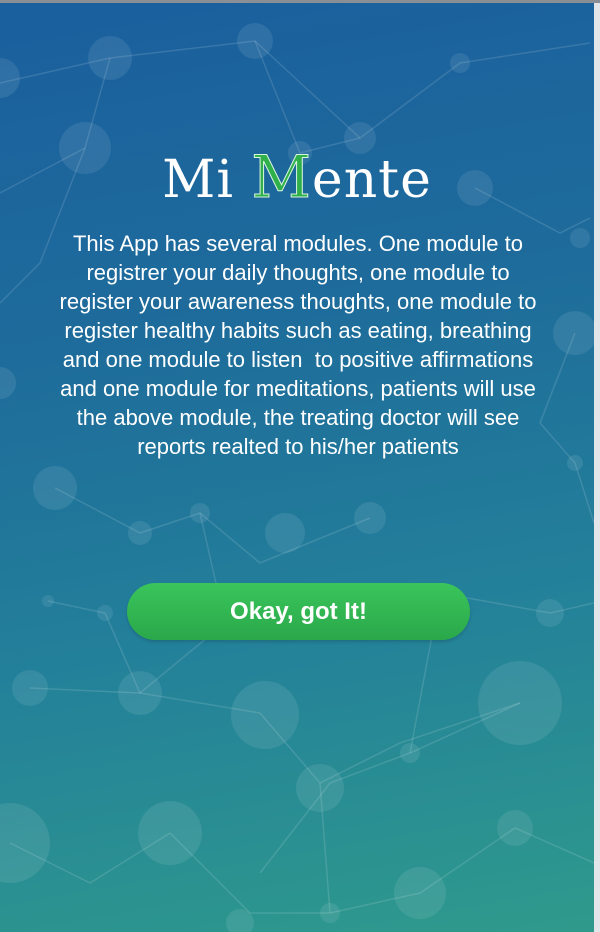 This screenshot has height=932, width=600. I want to click on okay-got-it-button: Okay, got It!, so click(298, 611).